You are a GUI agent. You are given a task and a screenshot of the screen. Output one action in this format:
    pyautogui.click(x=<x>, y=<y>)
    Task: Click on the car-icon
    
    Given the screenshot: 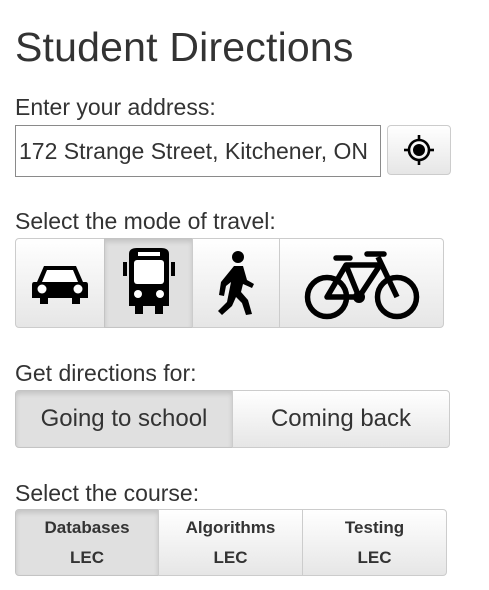 What is the action you would take?
    pyautogui.click(x=60, y=283)
    